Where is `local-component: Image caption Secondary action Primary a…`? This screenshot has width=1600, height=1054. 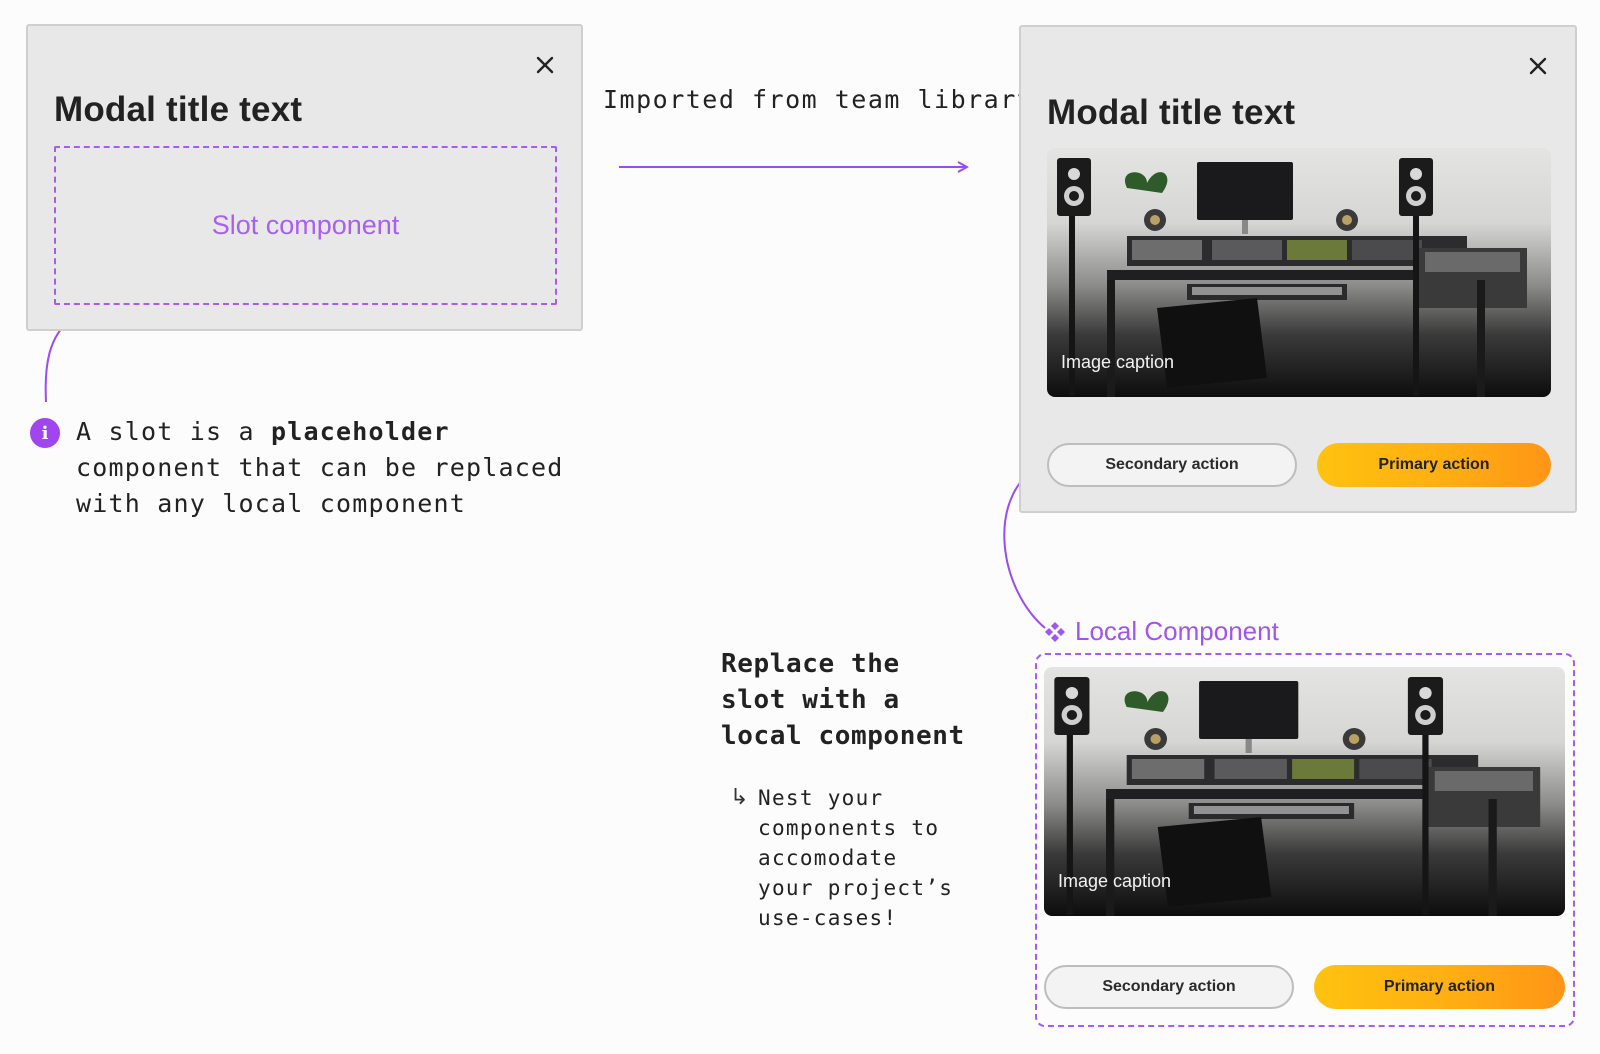
local-component: Image caption Secondary action Primary a… is located at coordinates (1305, 840).